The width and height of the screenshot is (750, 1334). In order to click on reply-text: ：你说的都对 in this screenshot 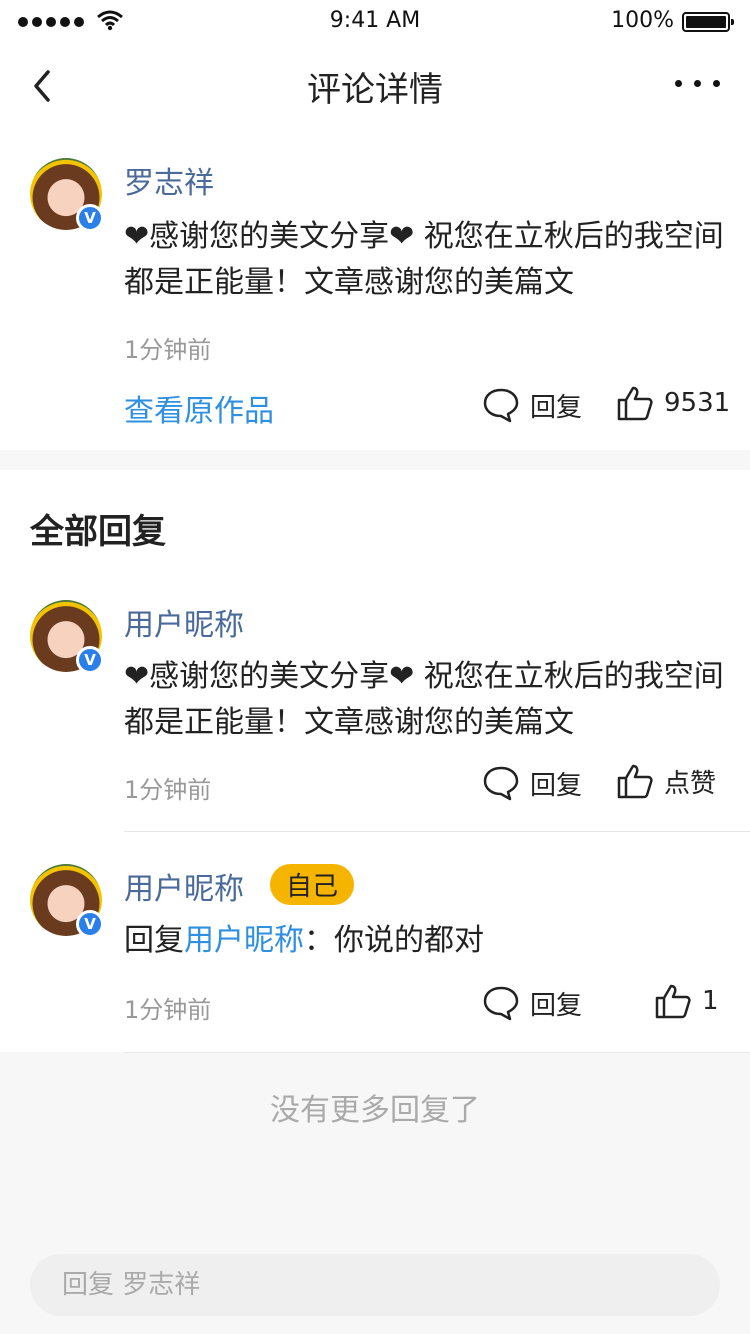, I will do `click(394, 940)`.